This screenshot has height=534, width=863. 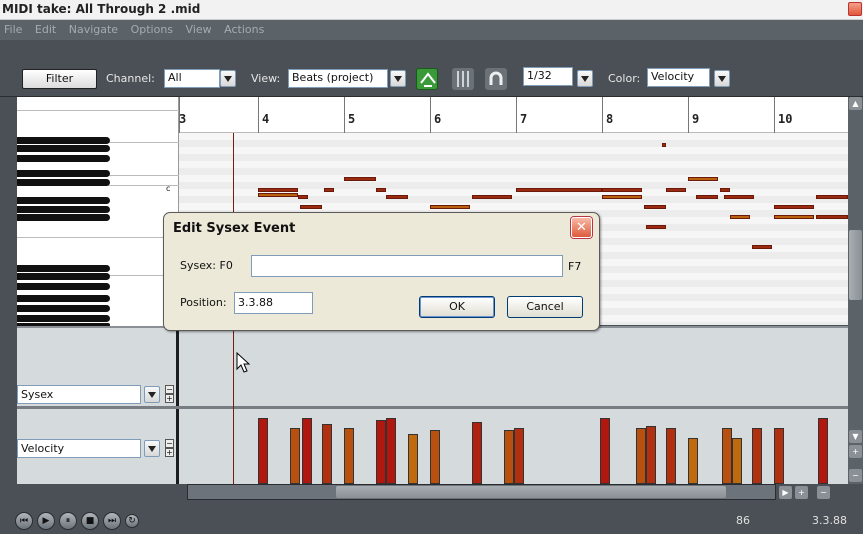 What do you see at coordinates (855, 103) in the screenshot?
I see `scroll-up-icon: ▲` at bounding box center [855, 103].